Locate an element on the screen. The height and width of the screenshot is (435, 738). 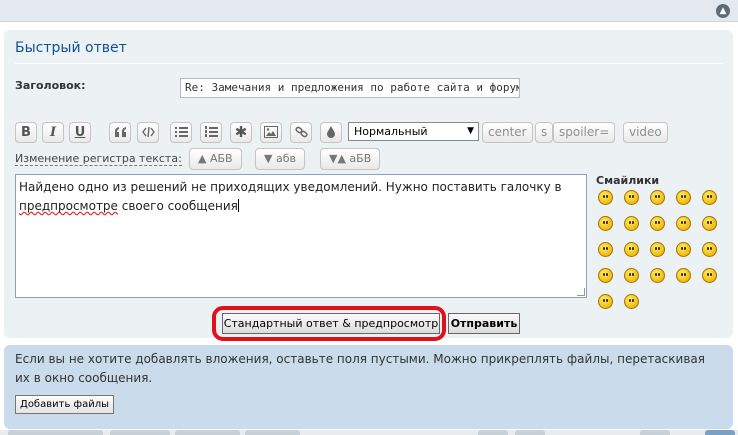
underline-icon: U is located at coordinates (80, 132).